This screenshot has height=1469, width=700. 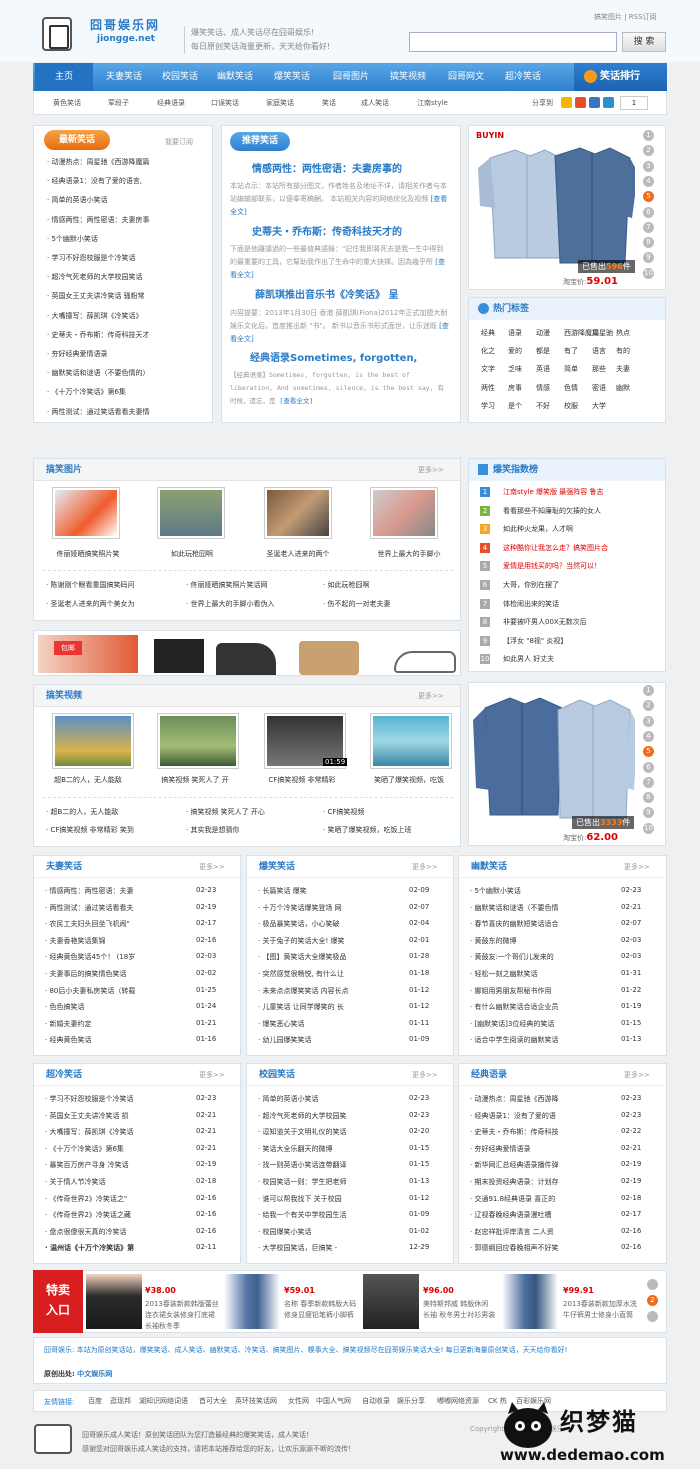 What do you see at coordinates (127, 277) in the screenshot?
I see `list-item: · 超冷气死老师的大学校园笑话` at bounding box center [127, 277].